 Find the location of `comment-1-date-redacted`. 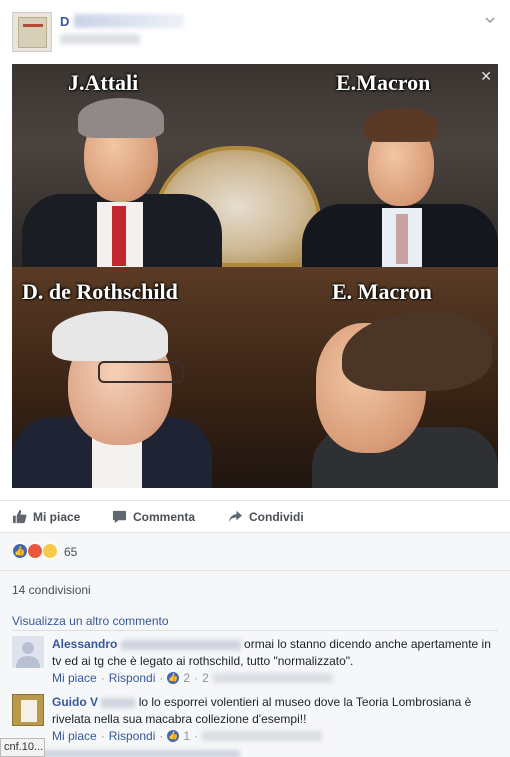

comment-1-date-redacted is located at coordinates (272, 678).